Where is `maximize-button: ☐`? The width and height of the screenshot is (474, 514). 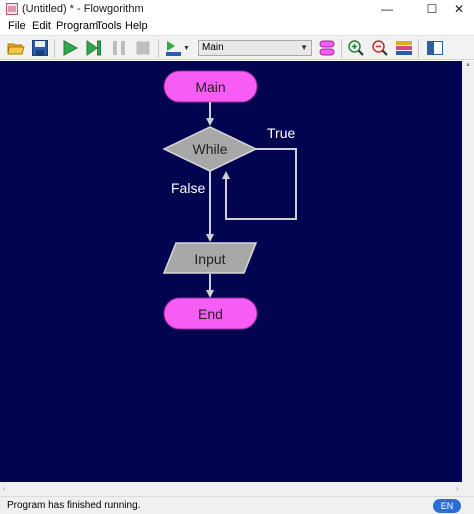 maximize-button: ☐ is located at coordinates (432, 9).